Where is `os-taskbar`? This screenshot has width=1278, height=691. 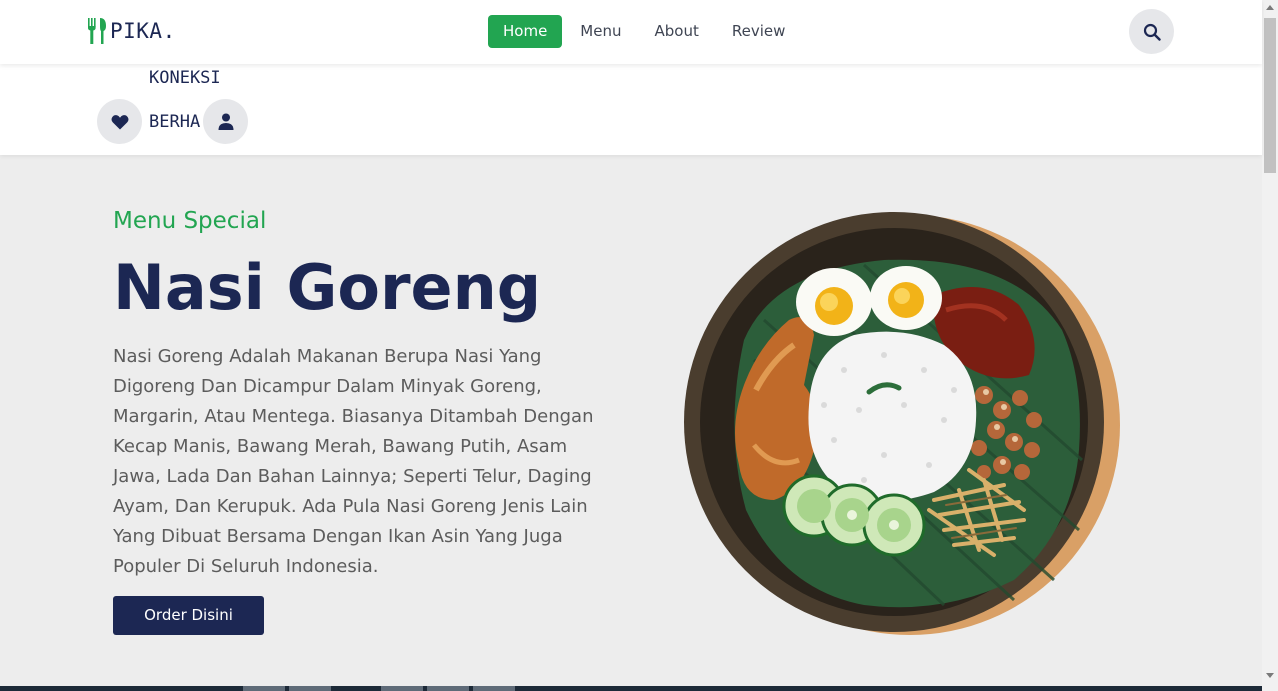
os-taskbar is located at coordinates (631, 688).